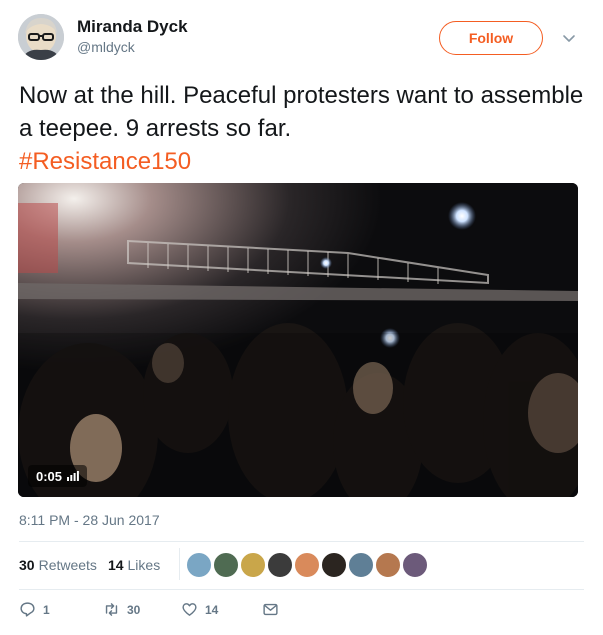 Image resolution: width=603 pixels, height=635 pixels. Describe the element at coordinates (121, 609) in the screenshot. I see `retweet-action: 30` at that location.